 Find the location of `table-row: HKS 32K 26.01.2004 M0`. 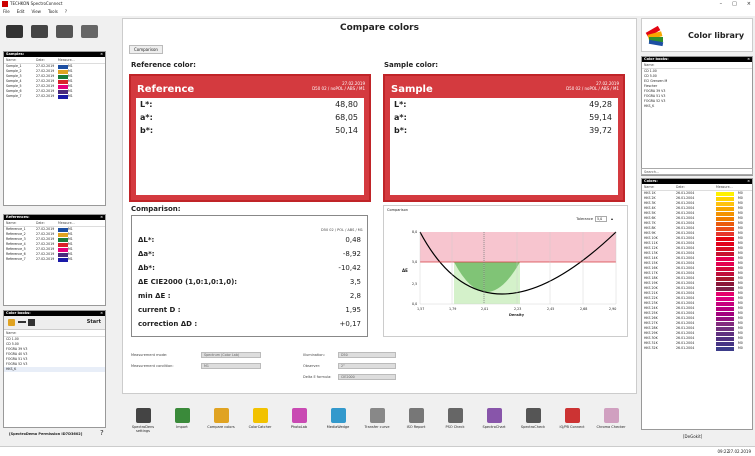

table-row: HKS 32K 26.01.2004 M0 is located at coordinates (697, 348).